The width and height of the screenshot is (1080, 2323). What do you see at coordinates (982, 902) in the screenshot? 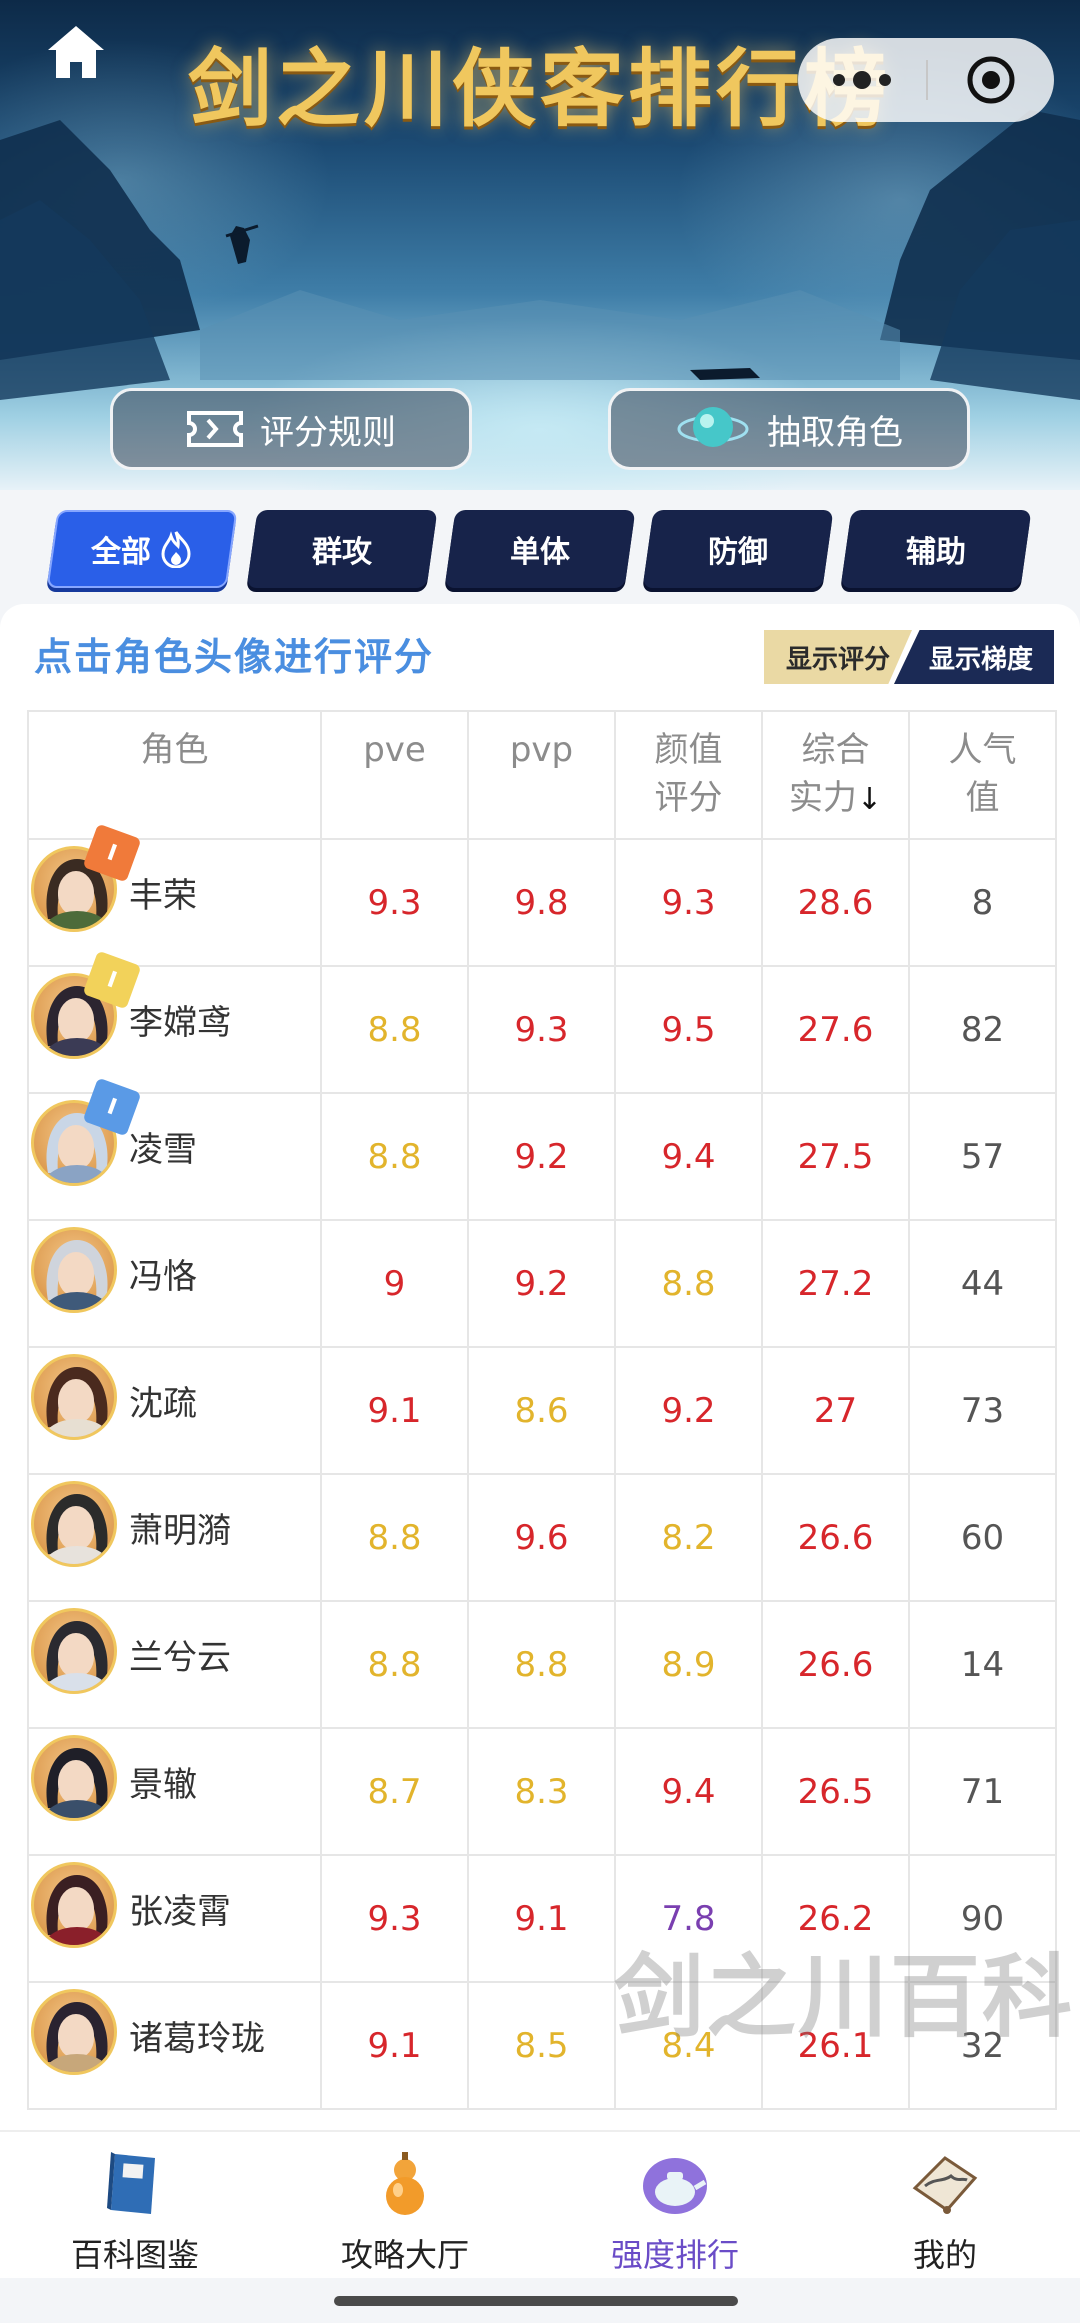
I see `popularity-score-cell: 8` at bounding box center [982, 902].